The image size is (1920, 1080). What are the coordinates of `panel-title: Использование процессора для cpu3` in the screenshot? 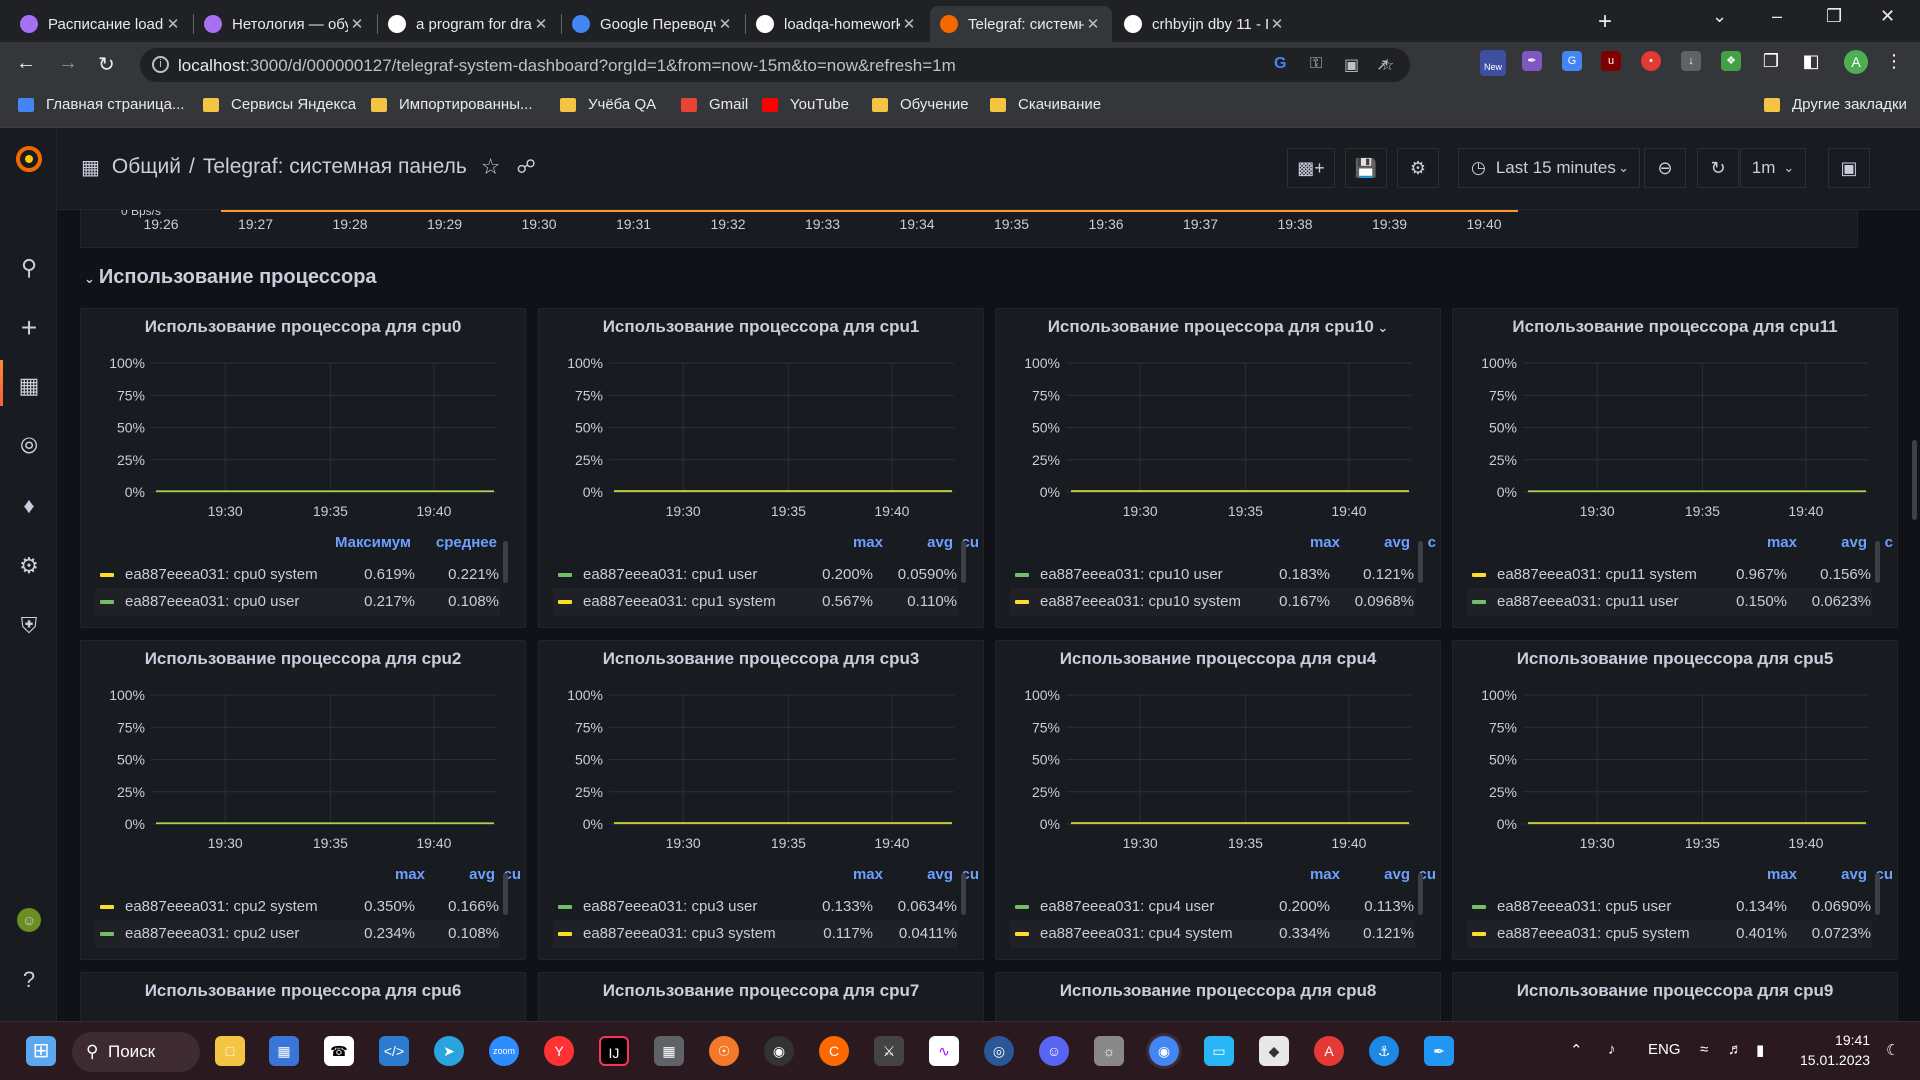 It's located at (761, 659).